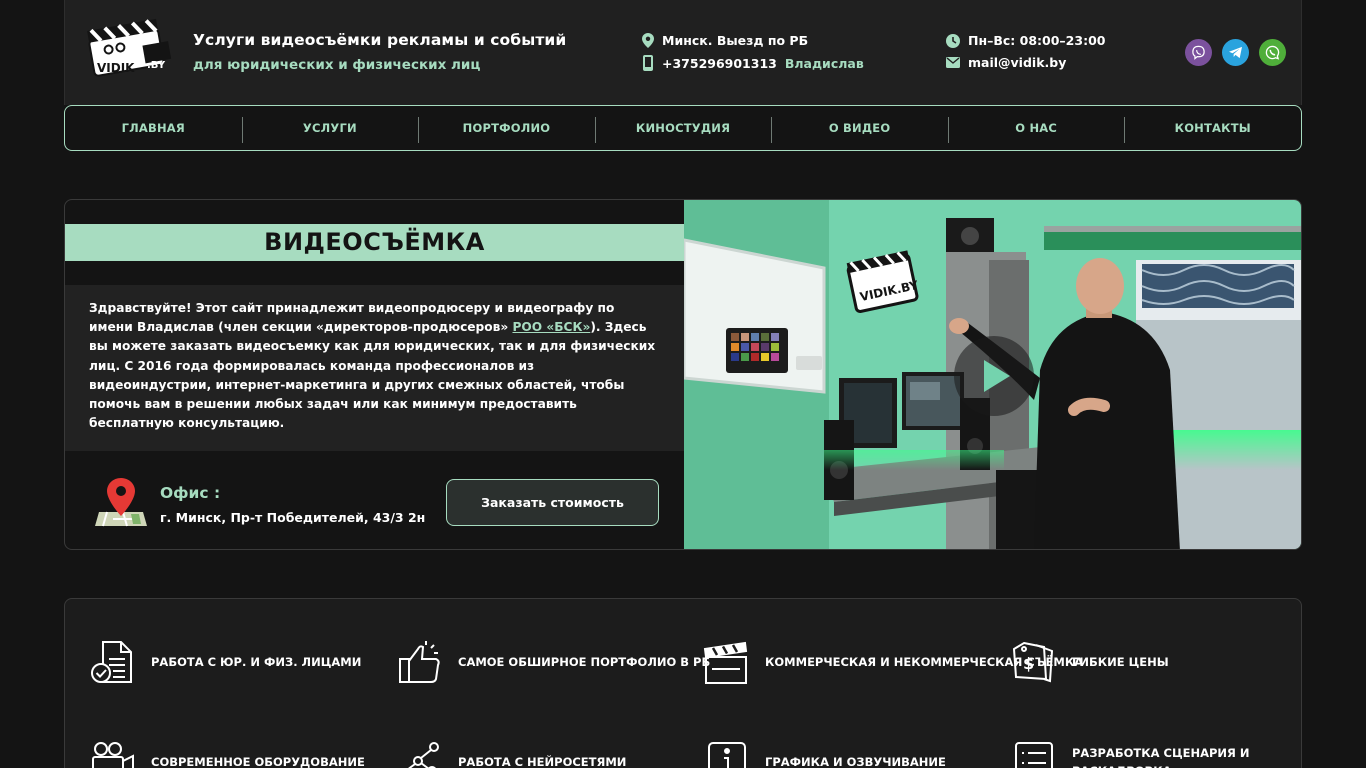 The width and height of the screenshot is (1366, 768). Describe the element at coordinates (855, 761) in the screenshot. I see `feature-label: ГРАФИКА И ОЗВУЧИВАНИЕ` at that location.